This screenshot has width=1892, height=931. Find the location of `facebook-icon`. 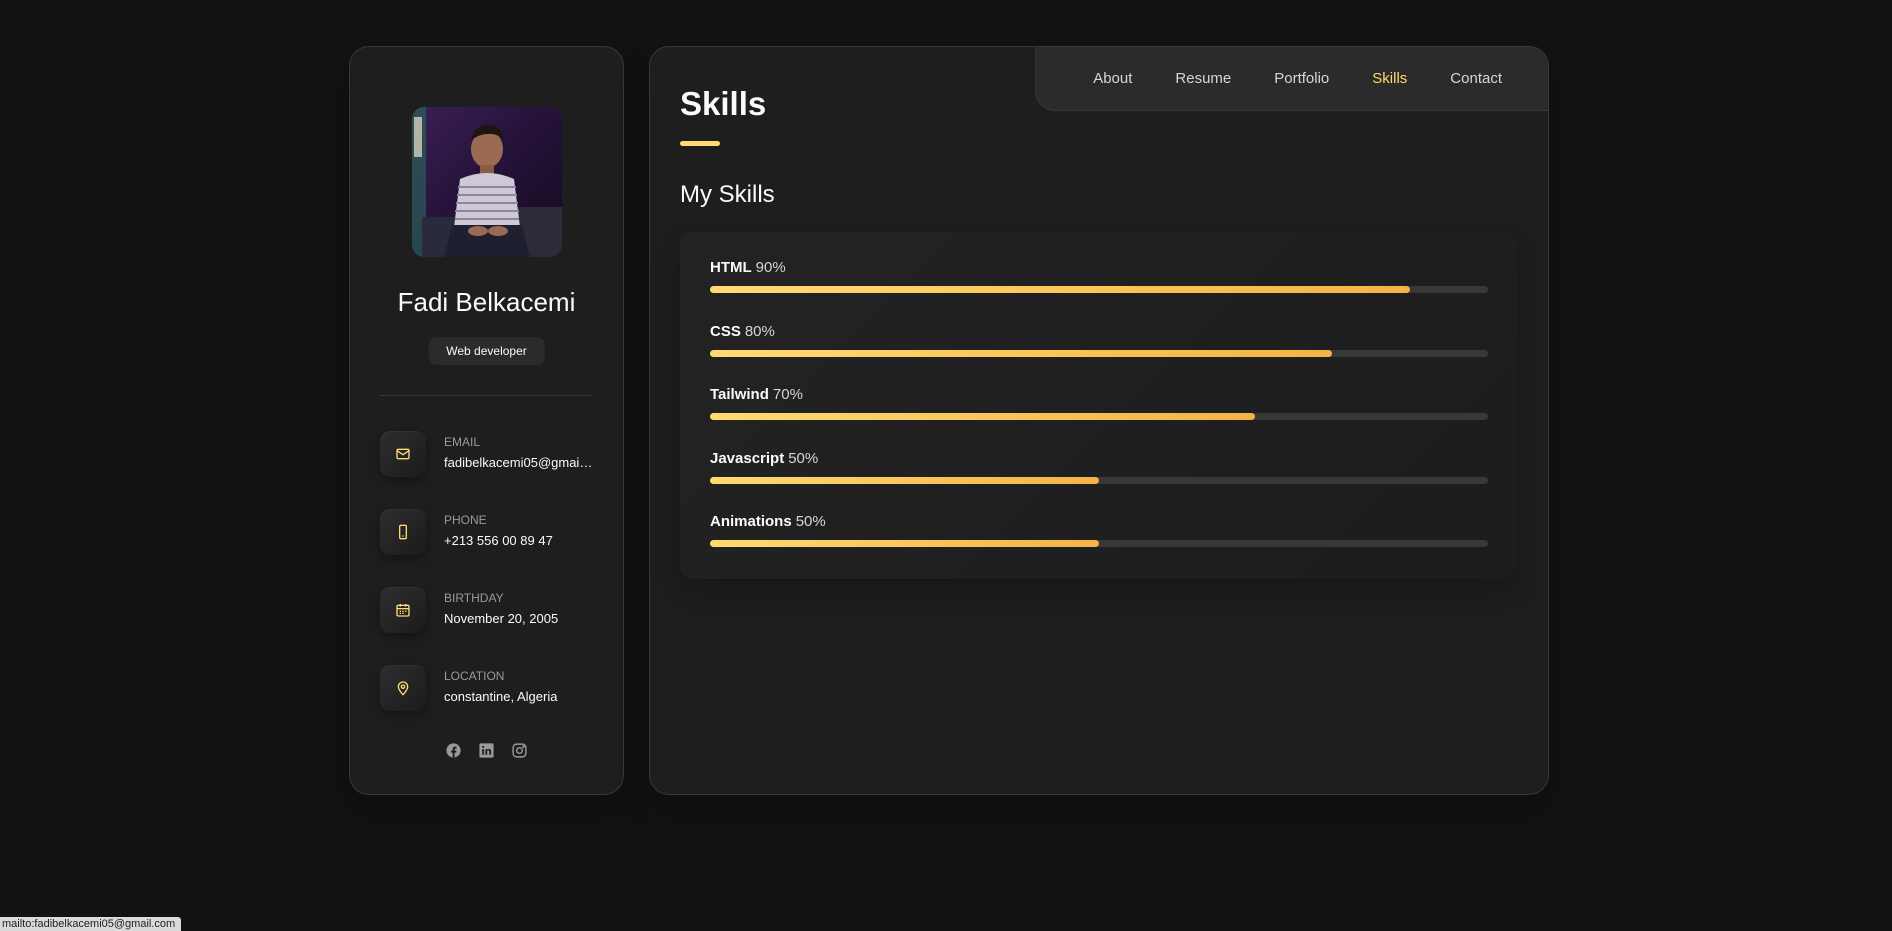

facebook-icon is located at coordinates (453, 750).